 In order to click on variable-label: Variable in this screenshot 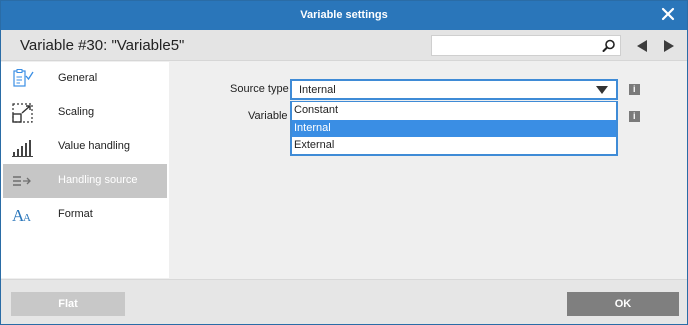, I will do `click(268, 116)`.